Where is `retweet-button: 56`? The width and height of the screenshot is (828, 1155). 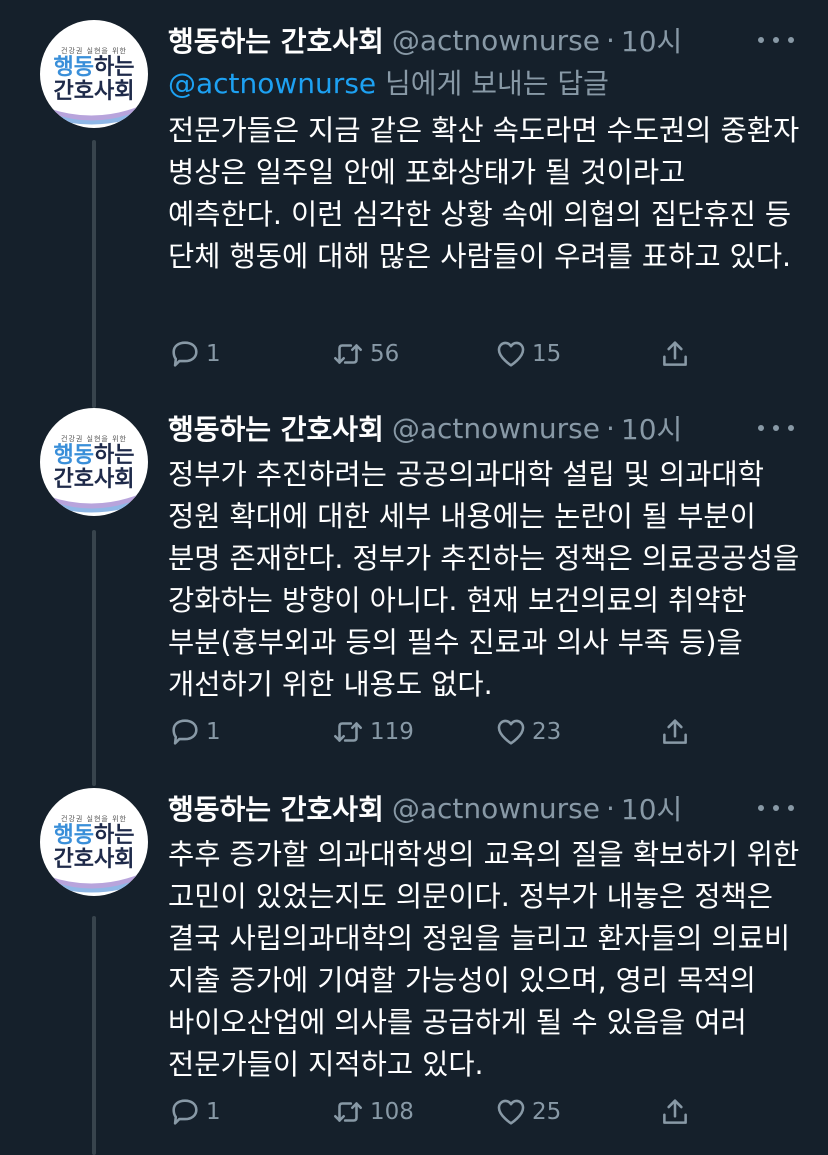 retweet-button: 56 is located at coordinates (364, 354).